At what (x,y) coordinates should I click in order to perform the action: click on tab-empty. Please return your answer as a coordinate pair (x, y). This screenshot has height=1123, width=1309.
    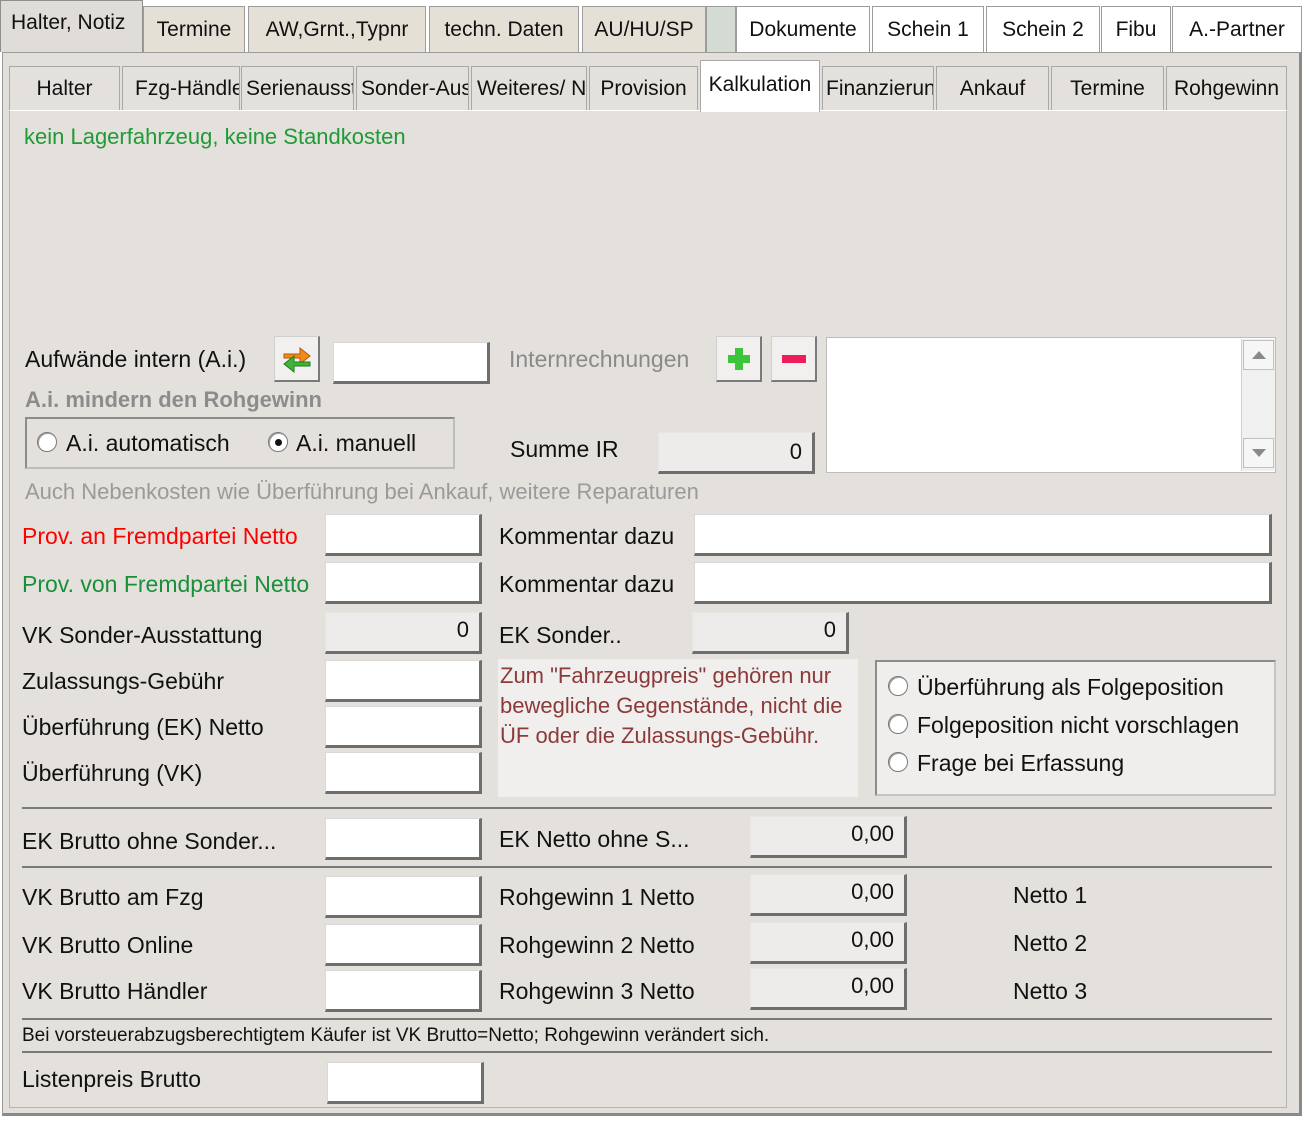
    Looking at the image, I should click on (721, 29).